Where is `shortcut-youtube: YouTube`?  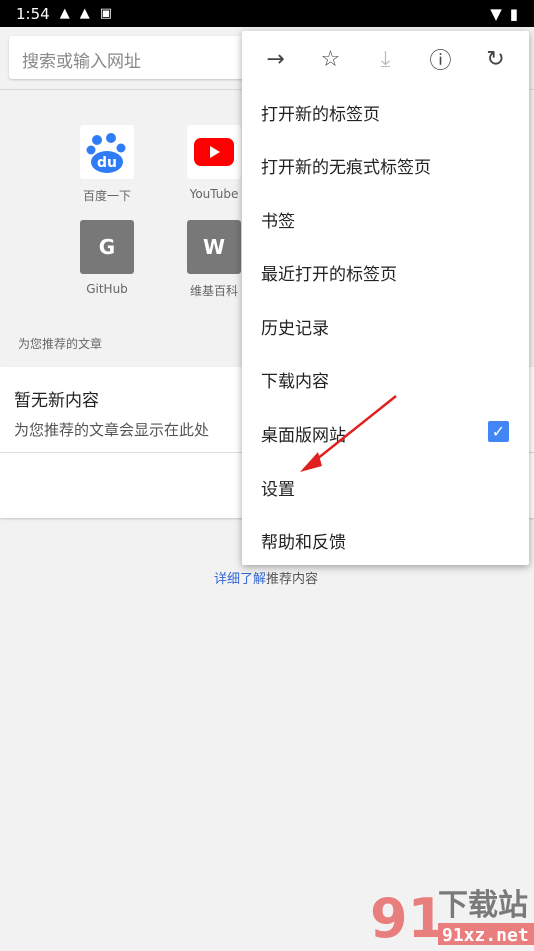
shortcut-youtube: YouTube is located at coordinates (214, 163).